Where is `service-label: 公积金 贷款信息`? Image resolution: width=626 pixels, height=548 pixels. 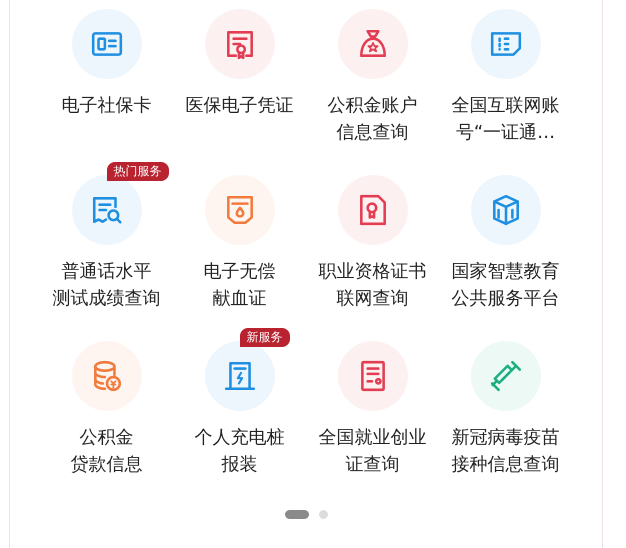 service-label: 公积金 贷款信息 is located at coordinates (106, 451).